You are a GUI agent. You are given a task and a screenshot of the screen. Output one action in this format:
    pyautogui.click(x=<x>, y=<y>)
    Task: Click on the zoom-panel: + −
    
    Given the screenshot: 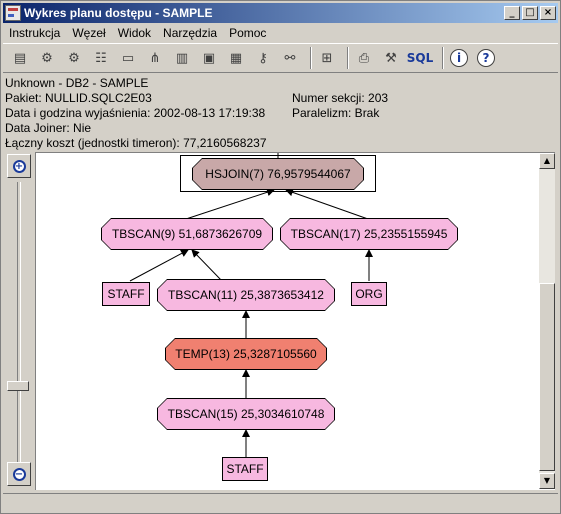 What is the action you would take?
    pyautogui.click(x=18, y=321)
    